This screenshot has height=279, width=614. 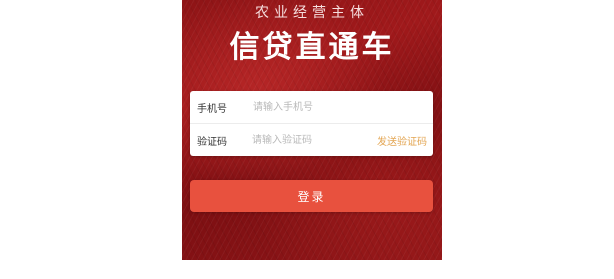 I want to click on code-input, so click(x=314, y=140).